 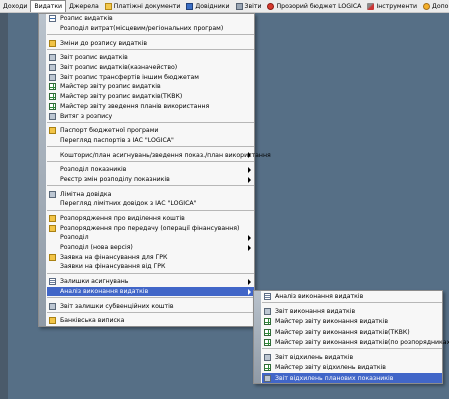 I want to click on main-menu-item: Звіт розпис видатків, so click(x=150, y=58).